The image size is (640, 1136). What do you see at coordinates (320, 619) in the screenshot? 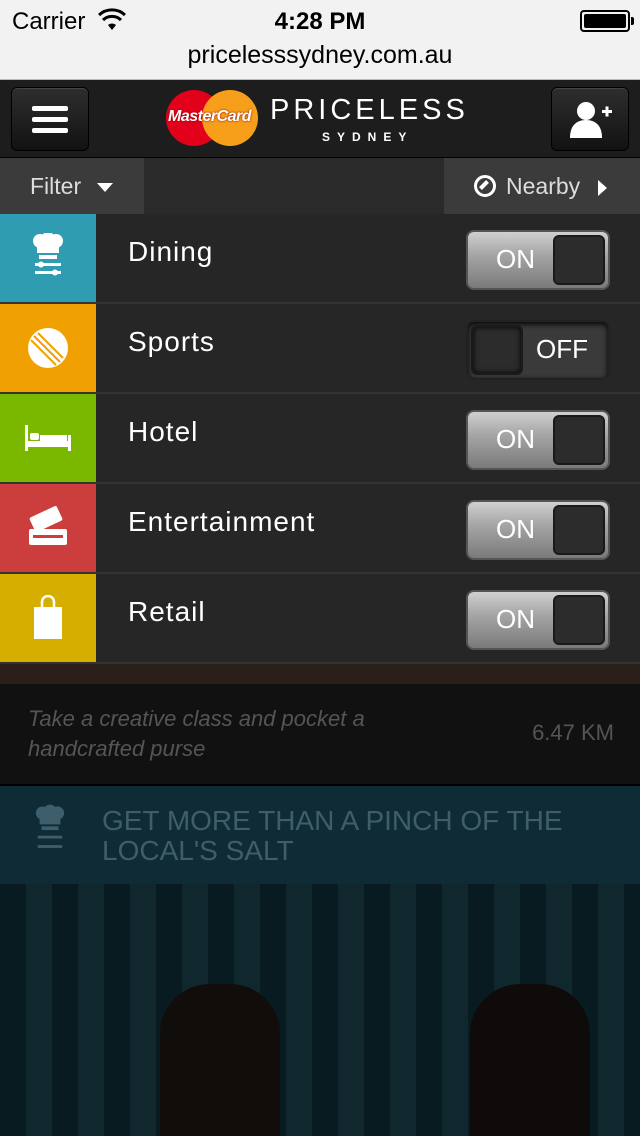
I see `category-row-retail: Retail ON` at bounding box center [320, 619].